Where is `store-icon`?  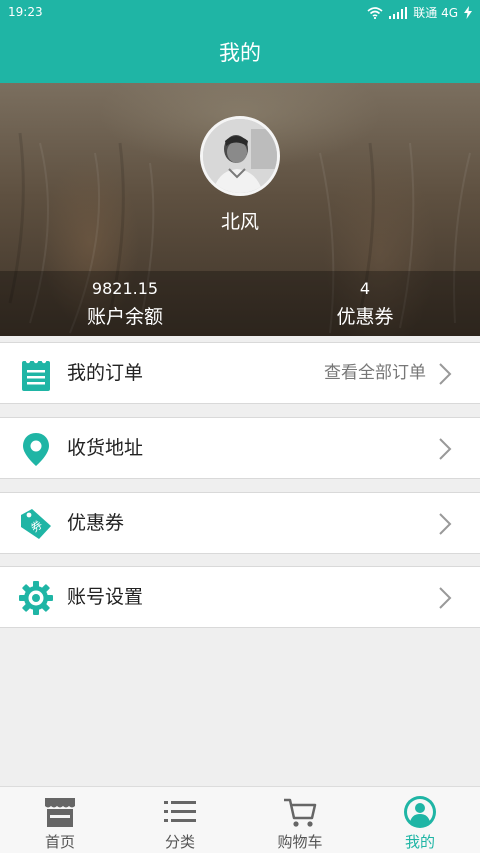
store-icon is located at coordinates (60, 812).